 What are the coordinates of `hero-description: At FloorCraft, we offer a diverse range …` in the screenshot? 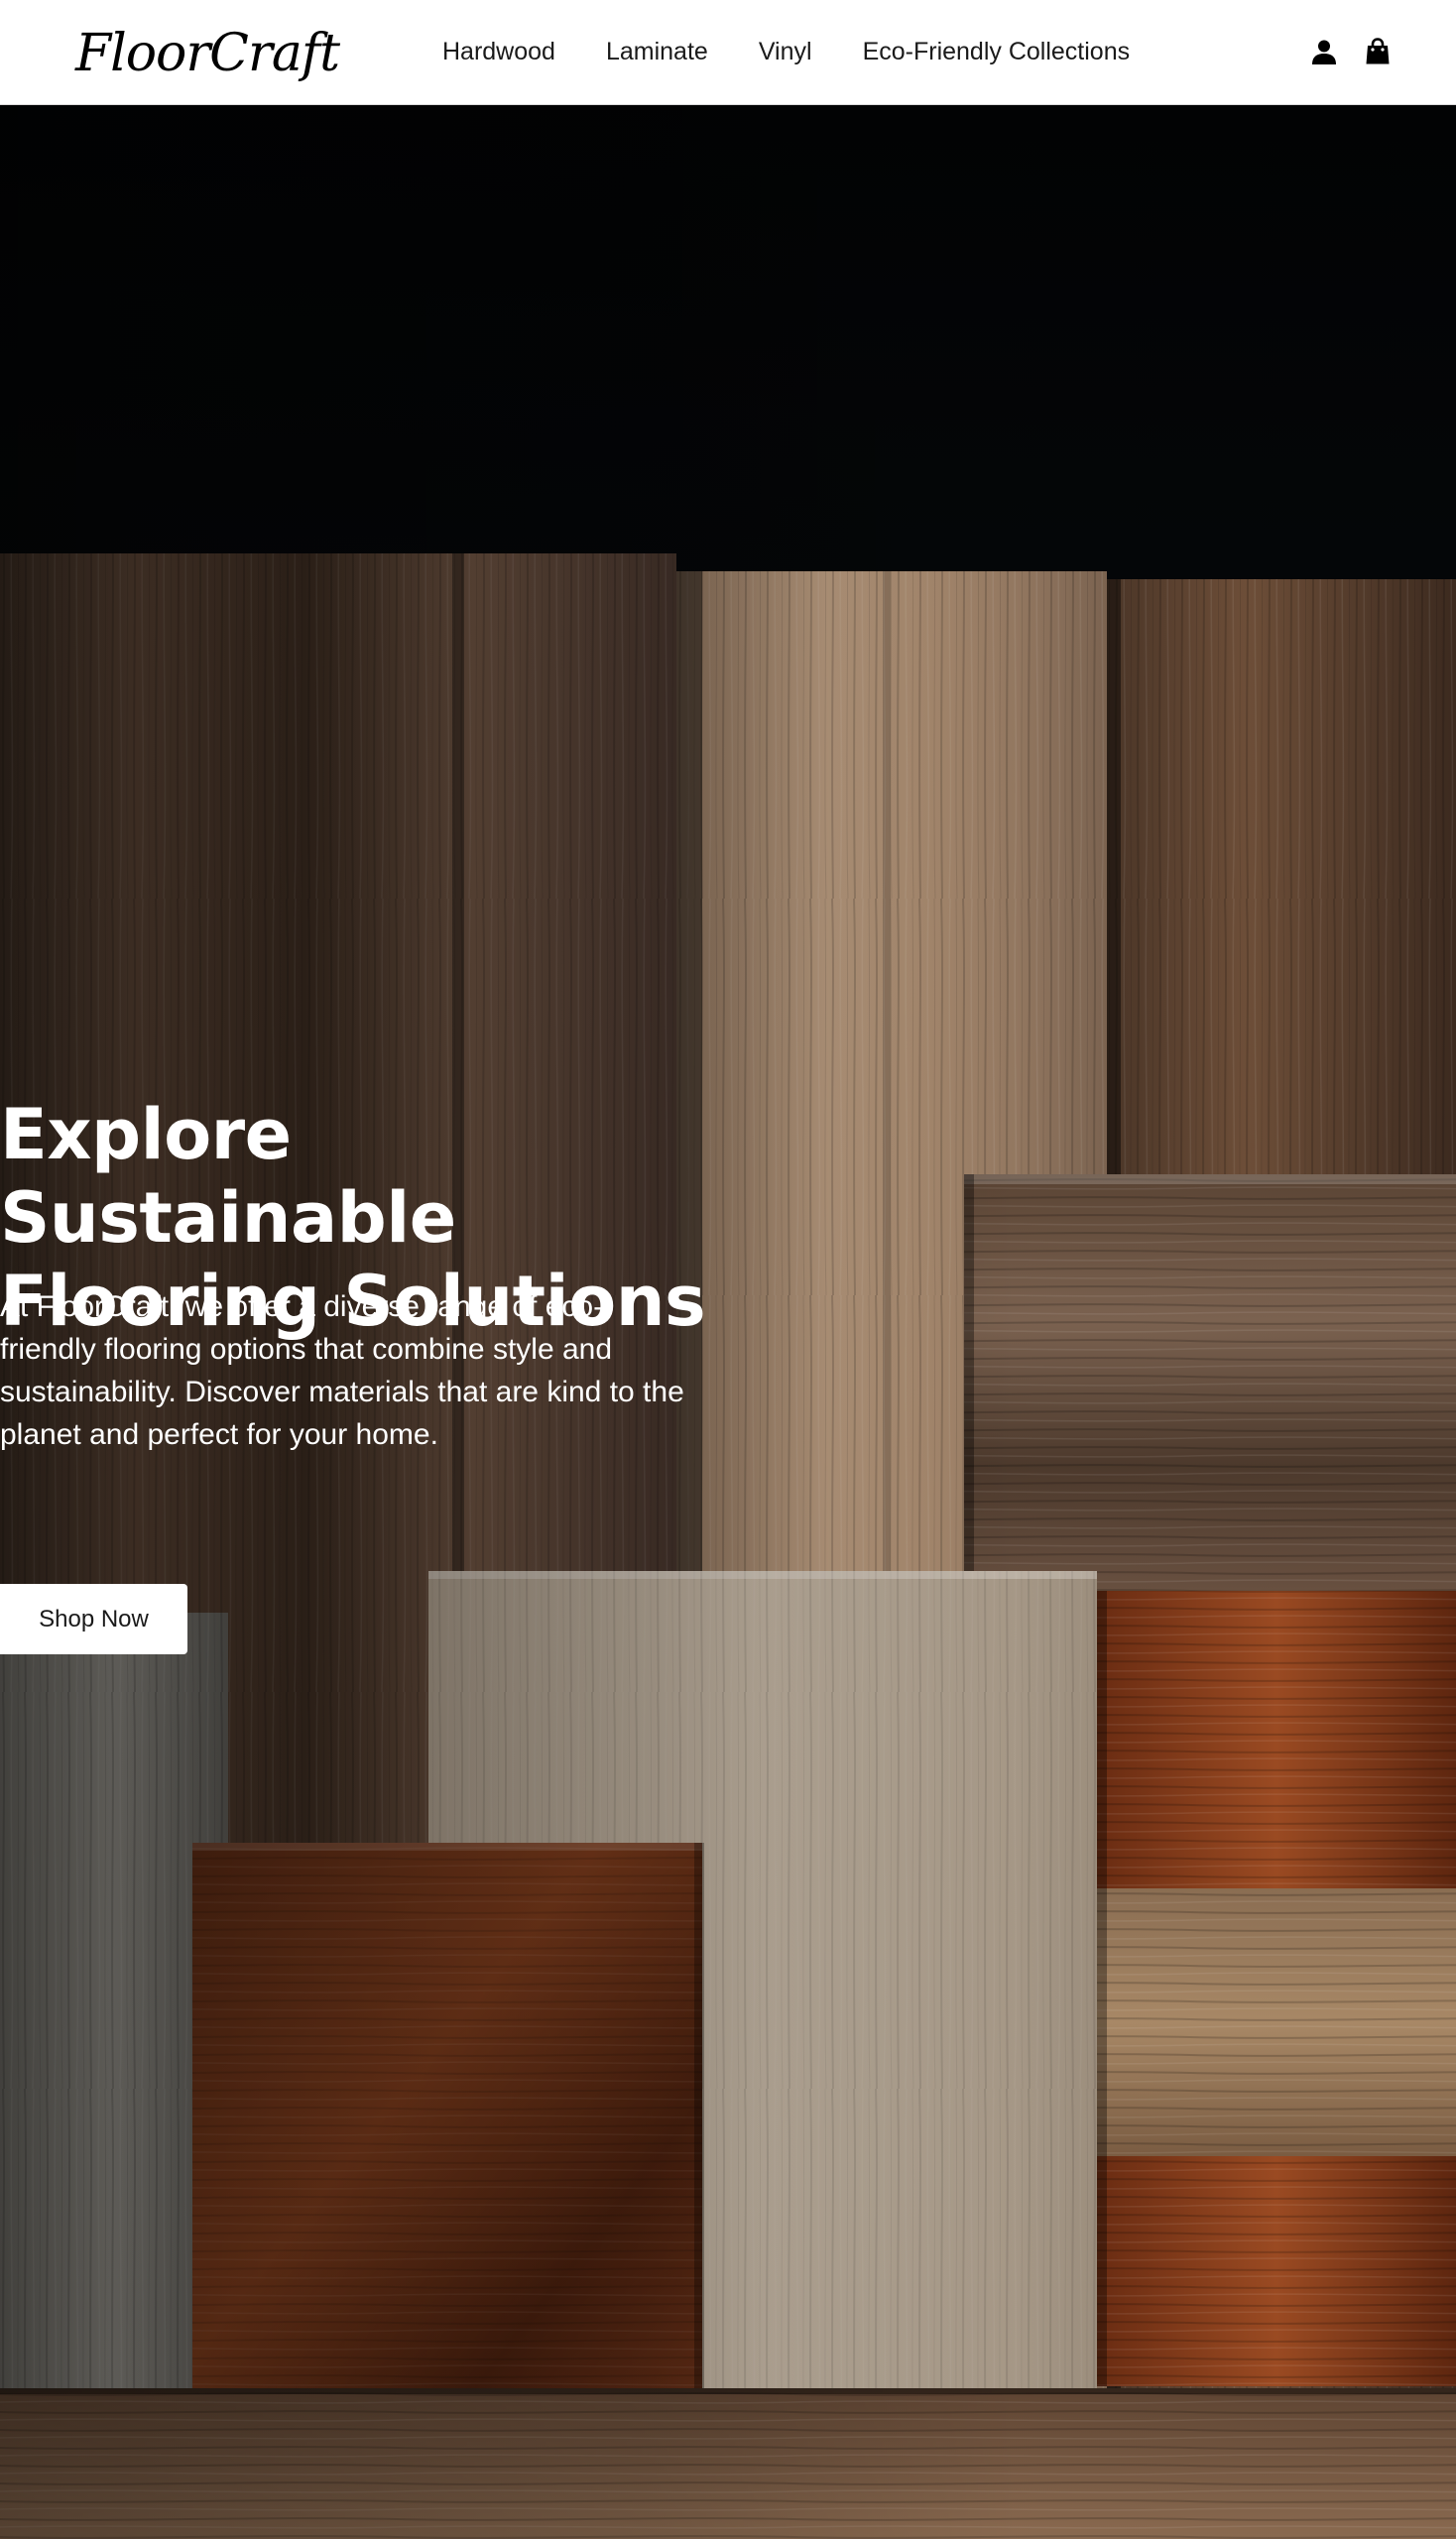 It's located at (342, 1371).